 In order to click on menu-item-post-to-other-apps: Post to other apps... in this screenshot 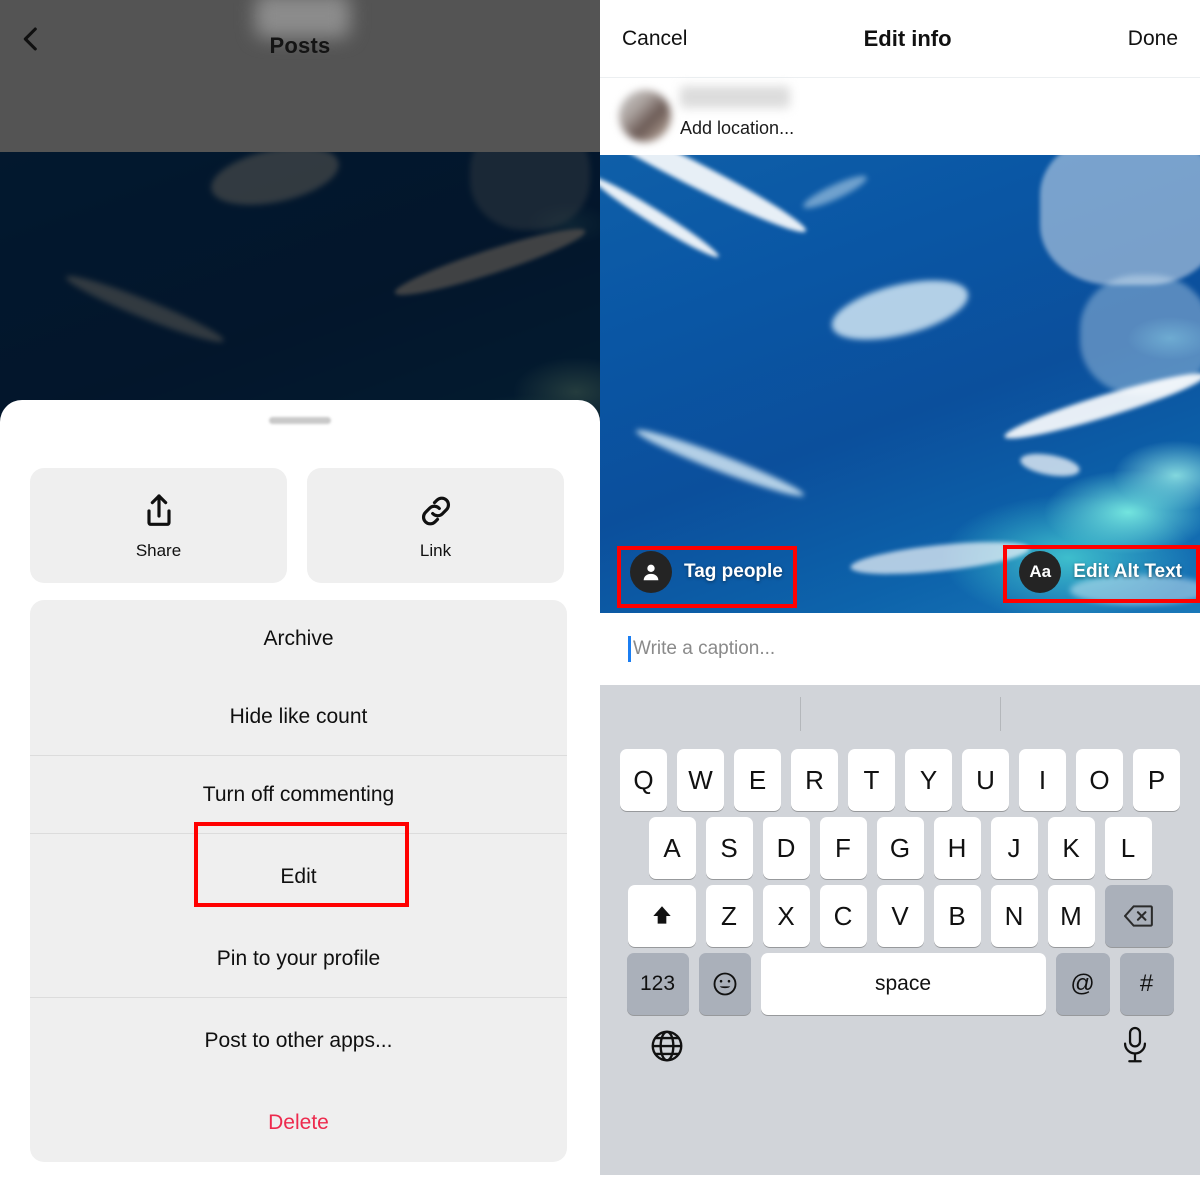, I will do `click(298, 1041)`.